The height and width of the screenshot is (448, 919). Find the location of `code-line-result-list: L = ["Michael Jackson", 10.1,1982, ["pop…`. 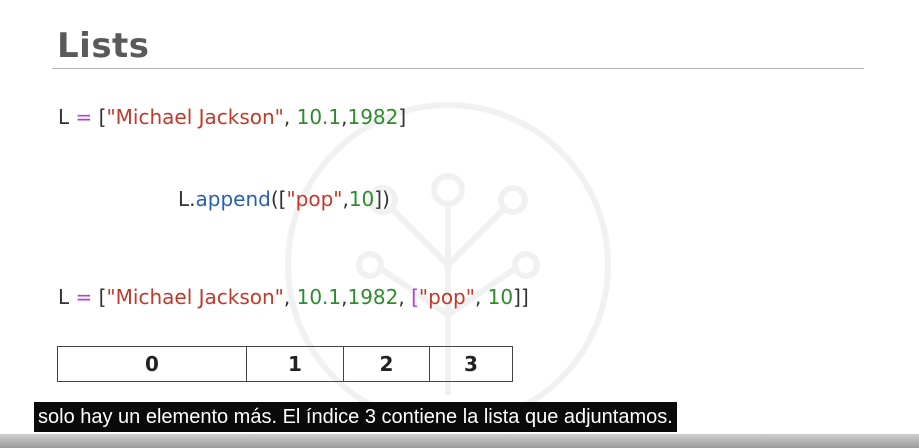

code-line-result-list: L = ["Michael Jackson", 10.1,1982, ["pop… is located at coordinates (293, 297).